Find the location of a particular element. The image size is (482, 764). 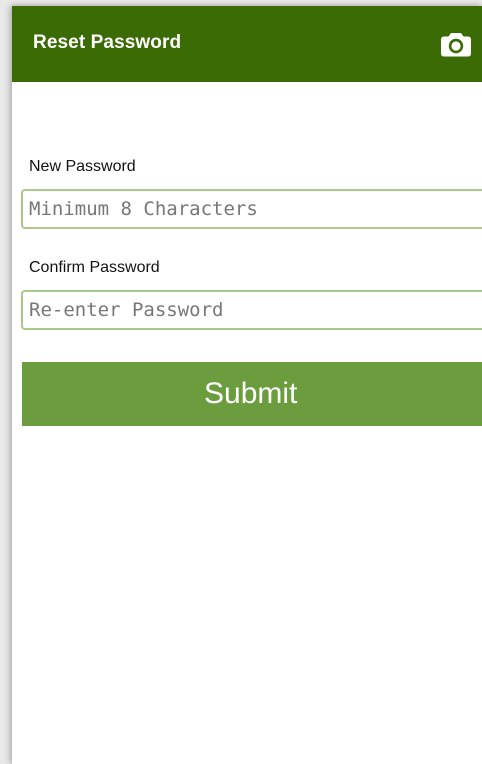

confirm-password-input is located at coordinates (251, 310).